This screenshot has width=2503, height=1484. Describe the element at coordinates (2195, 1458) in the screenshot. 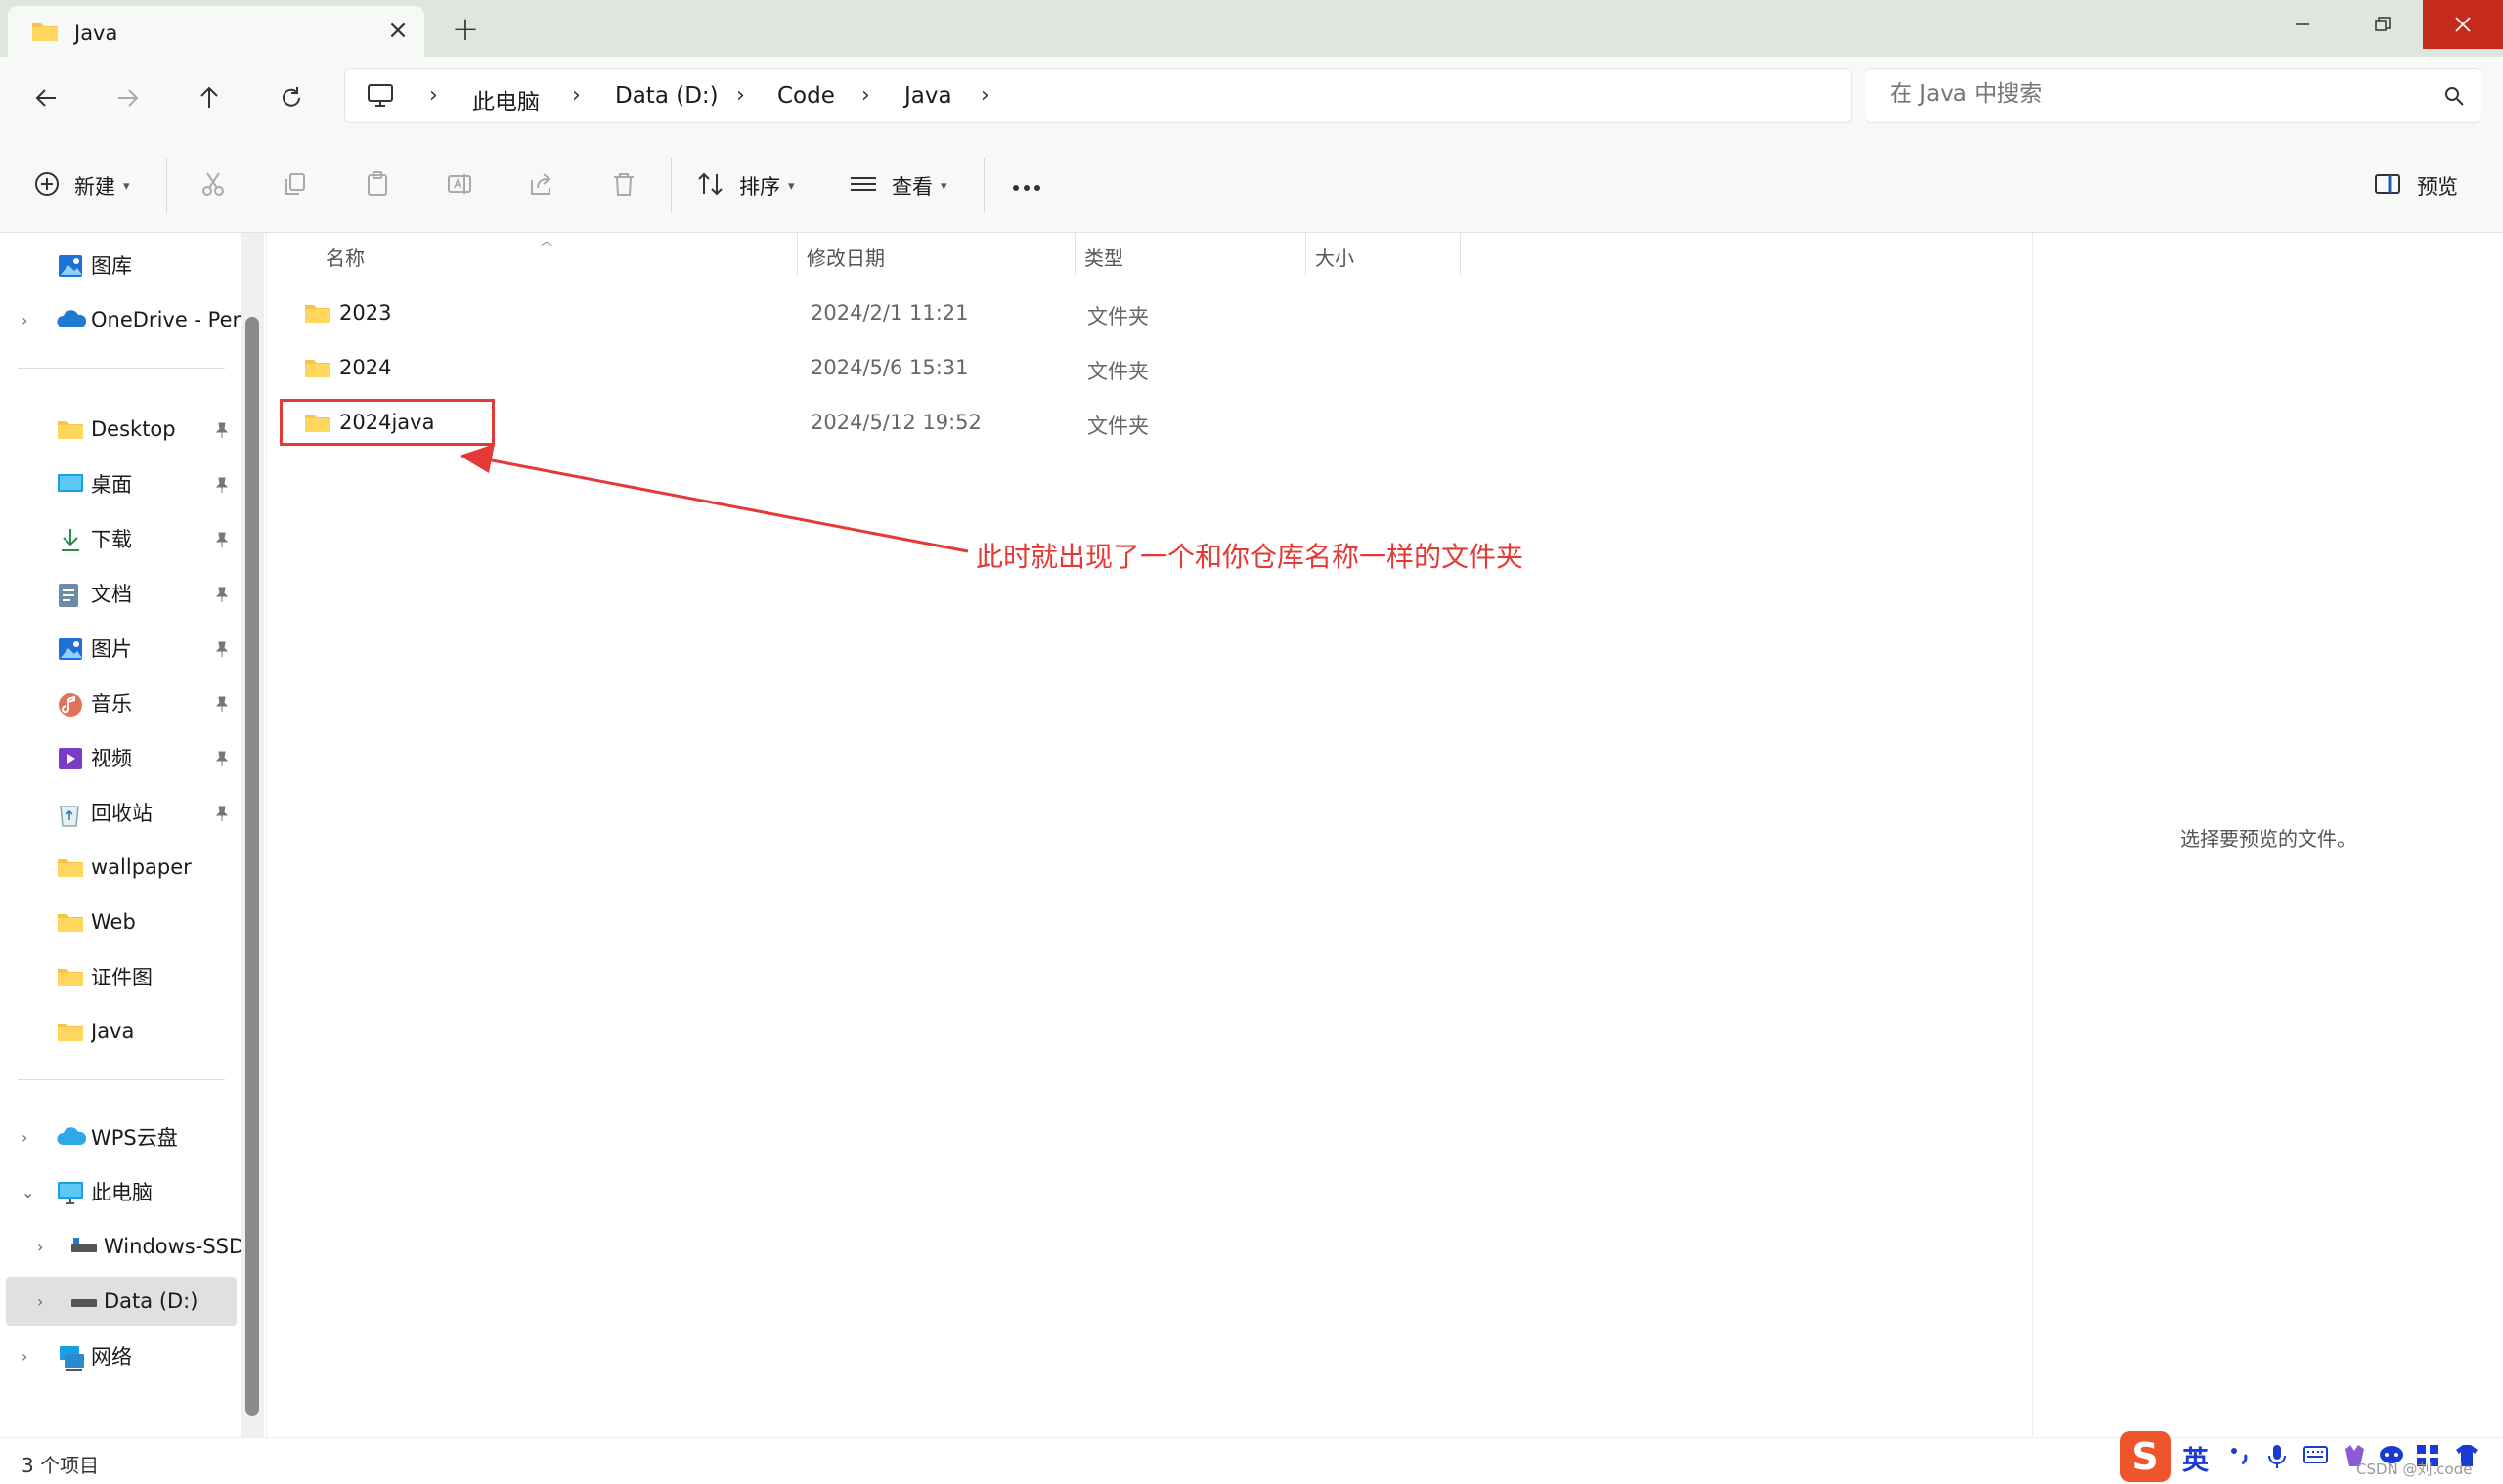

I see `ime-language-toggle: 英` at that location.